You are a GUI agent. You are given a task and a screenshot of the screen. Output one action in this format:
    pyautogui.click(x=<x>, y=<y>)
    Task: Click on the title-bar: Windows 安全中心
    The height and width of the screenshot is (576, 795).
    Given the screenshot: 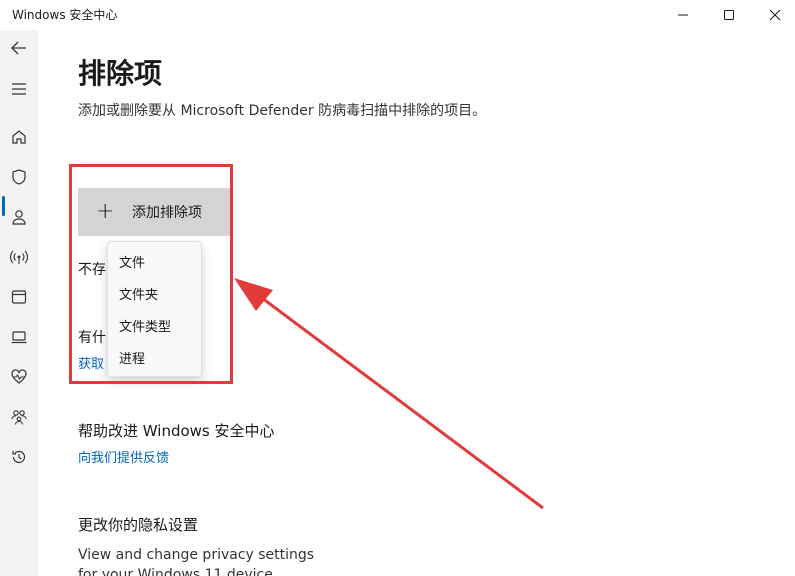 What is the action you would take?
    pyautogui.click(x=397, y=15)
    